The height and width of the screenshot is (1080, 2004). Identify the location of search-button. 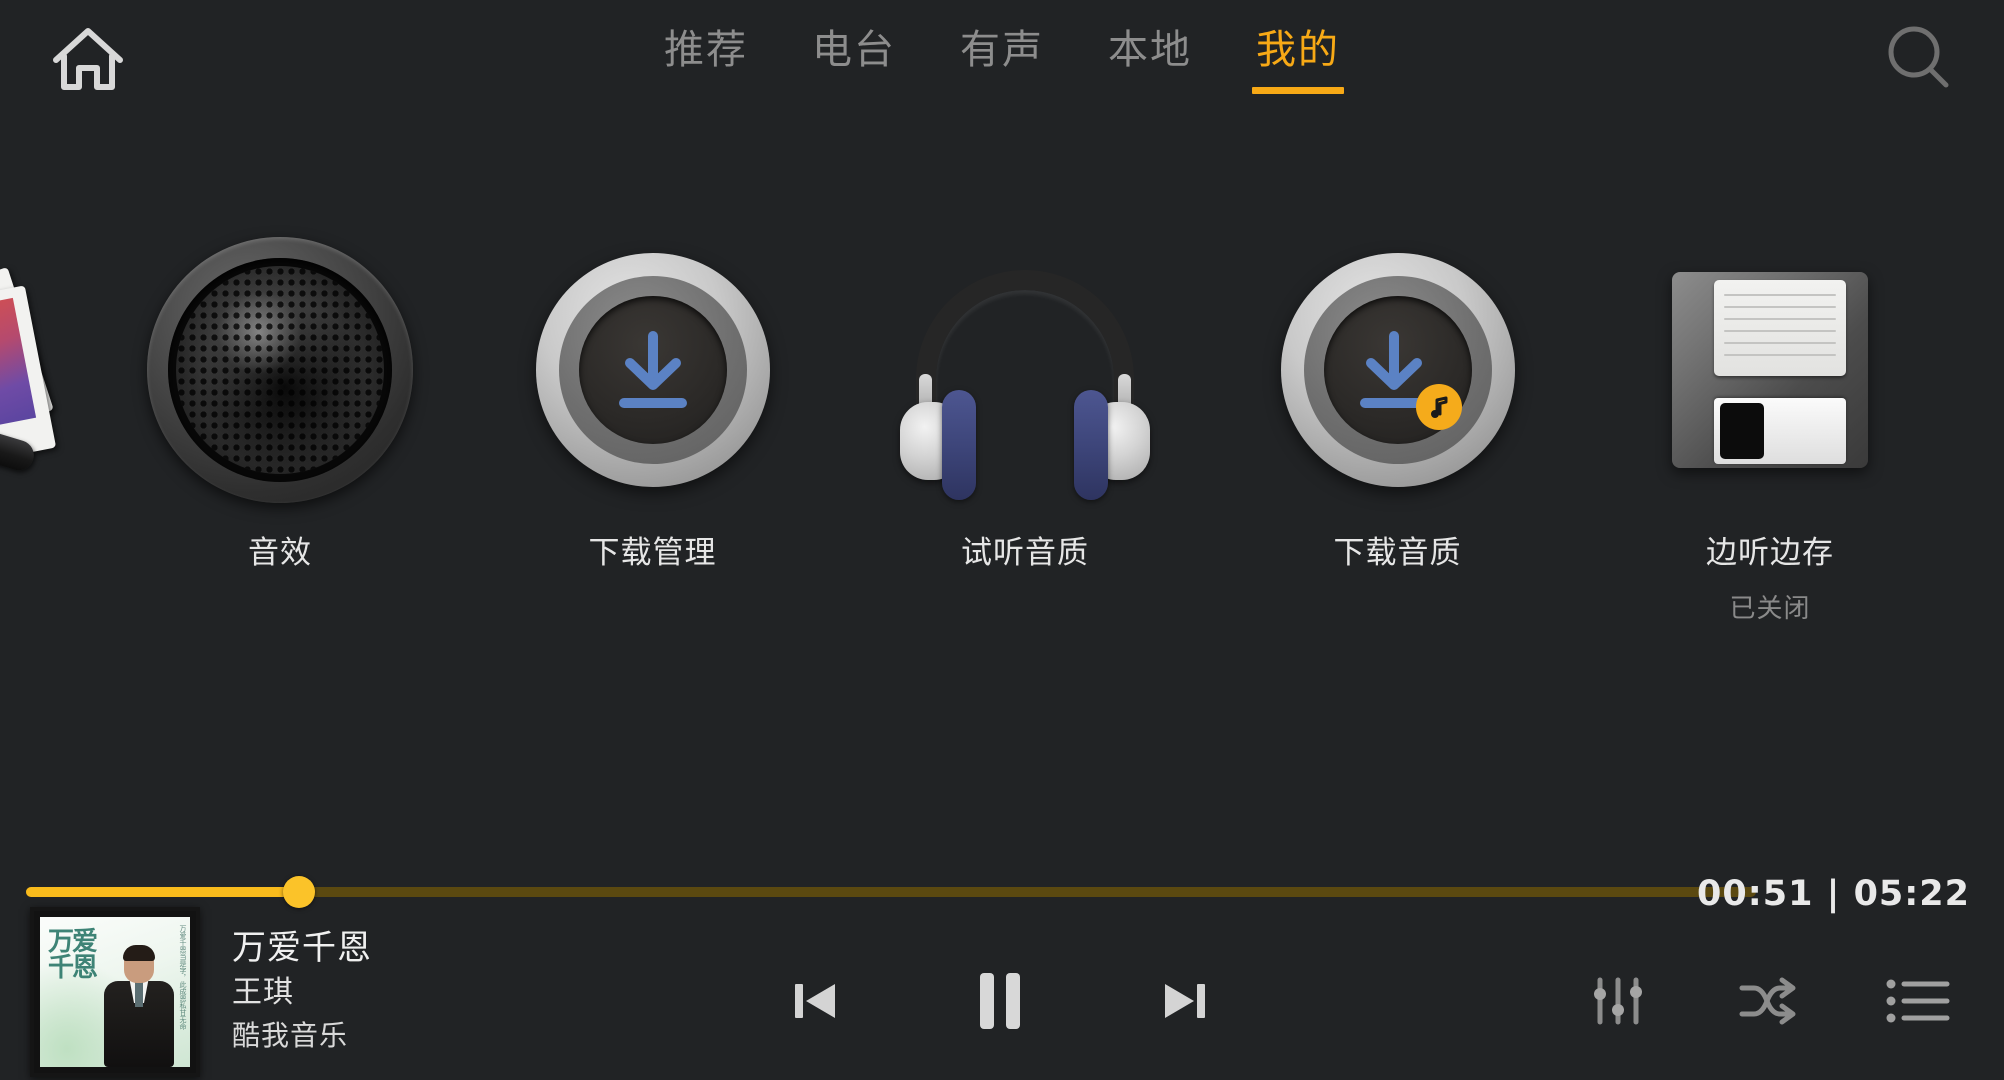
(1918, 61).